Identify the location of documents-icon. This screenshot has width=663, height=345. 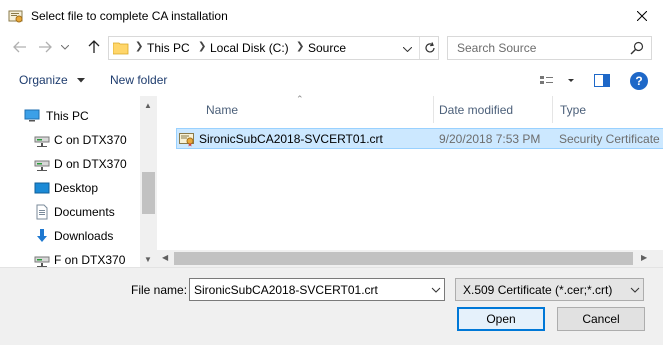
(42, 212).